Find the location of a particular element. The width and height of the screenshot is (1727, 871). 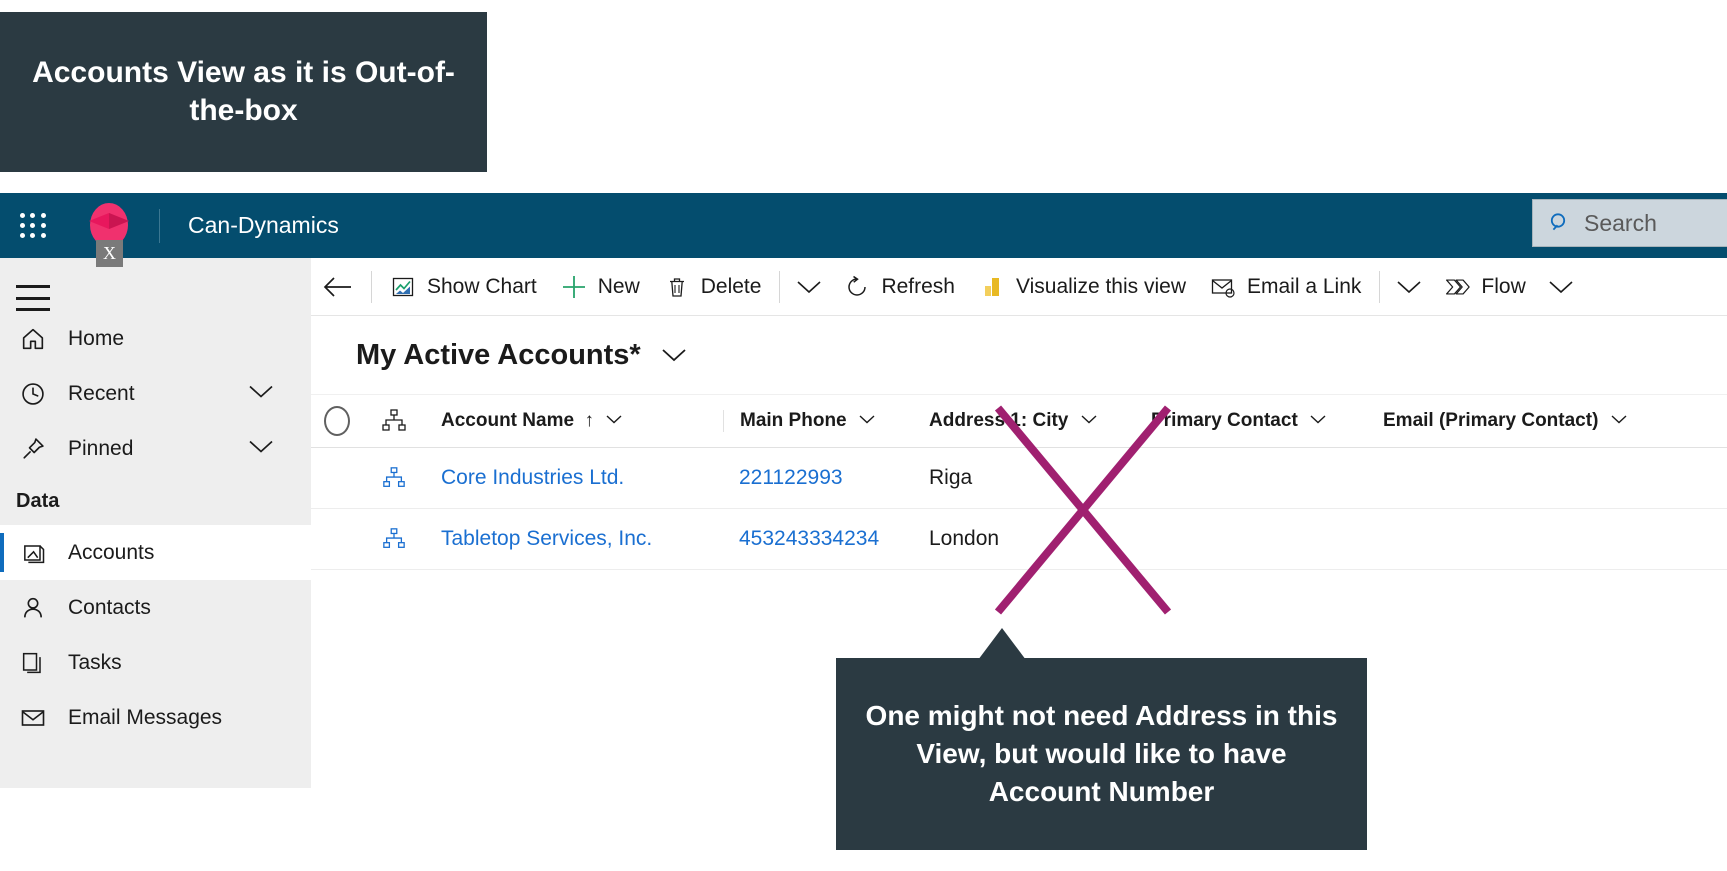

sidebar-group-label: Data is located at coordinates (38, 501).